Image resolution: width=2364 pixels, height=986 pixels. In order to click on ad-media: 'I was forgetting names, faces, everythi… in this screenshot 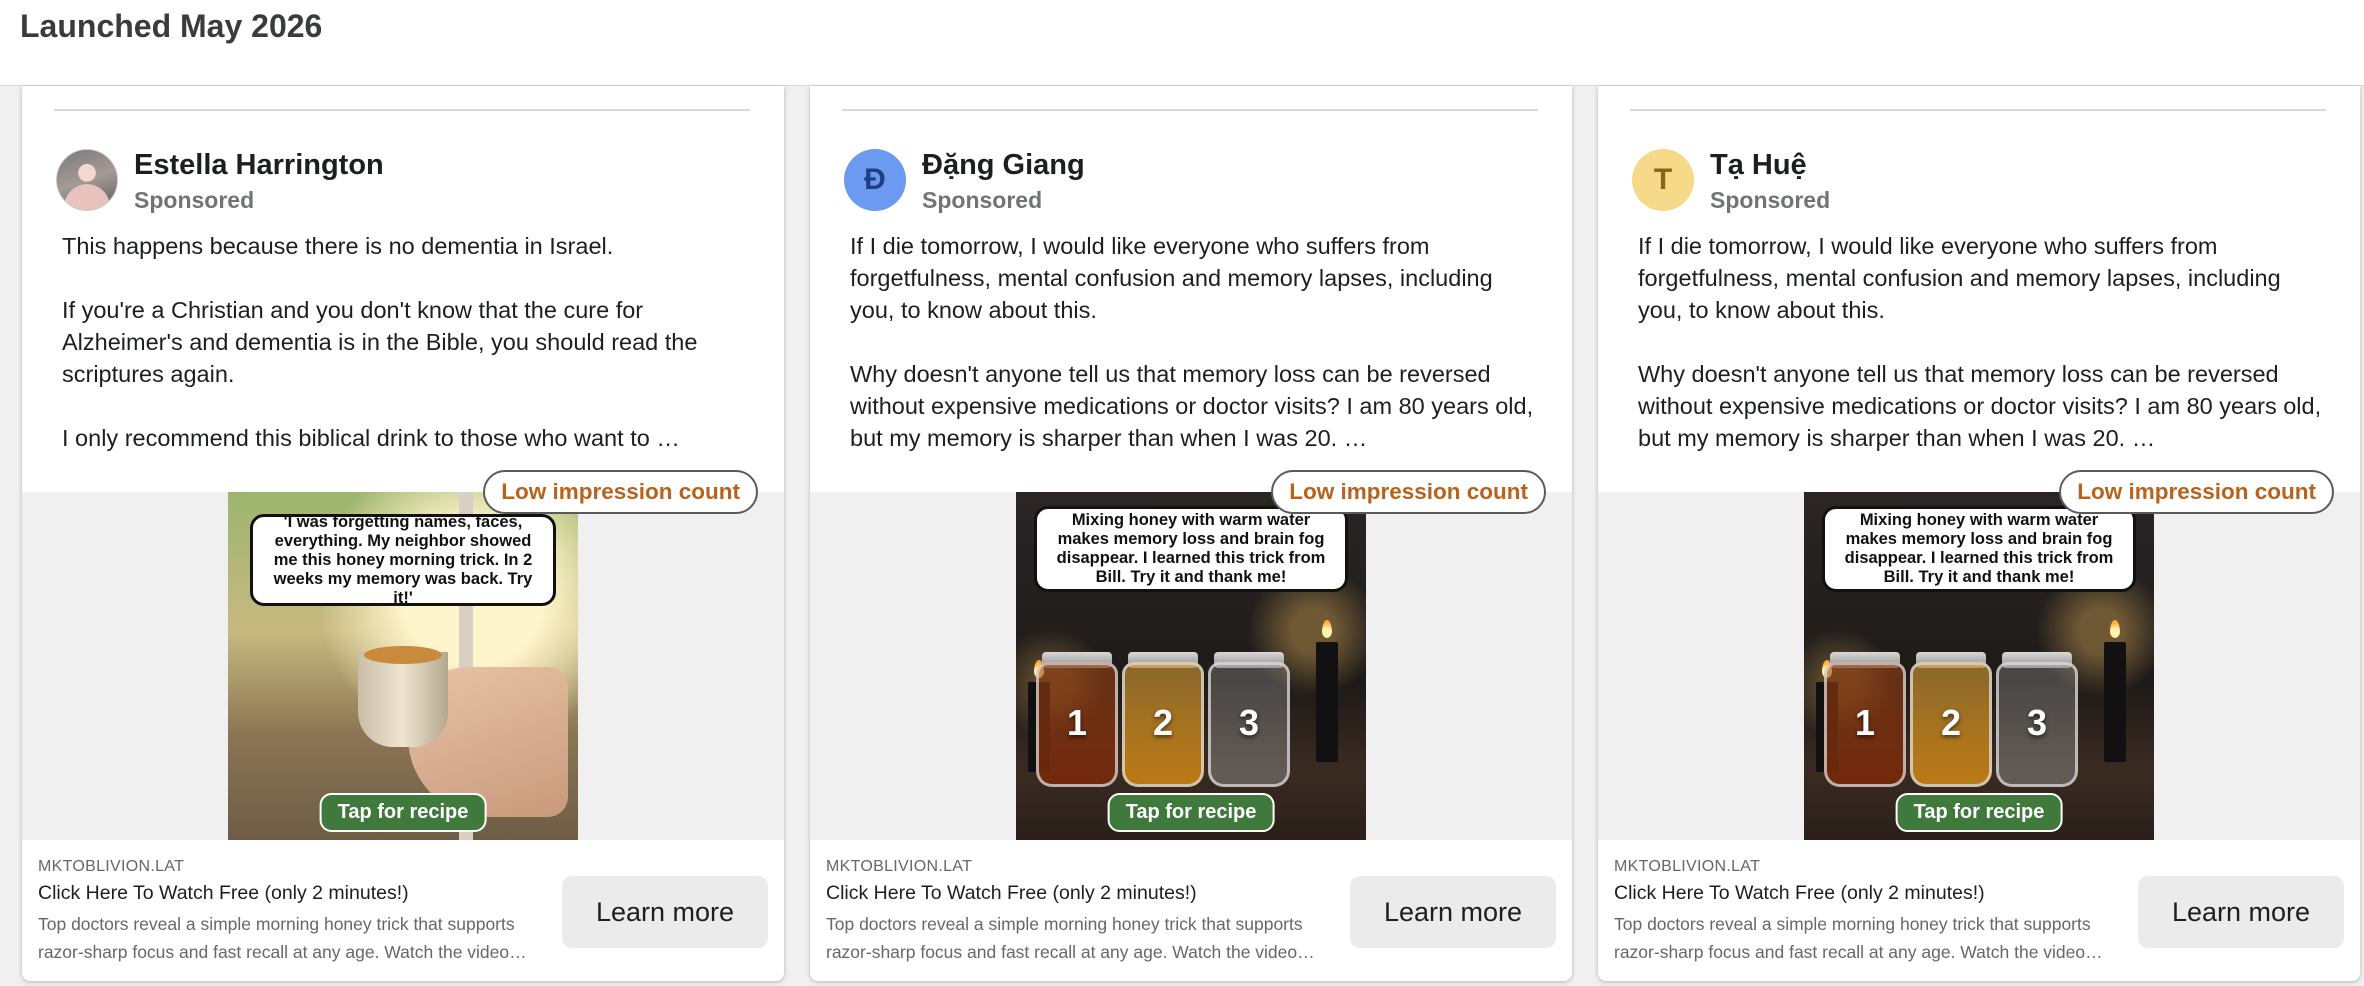, I will do `click(403, 666)`.